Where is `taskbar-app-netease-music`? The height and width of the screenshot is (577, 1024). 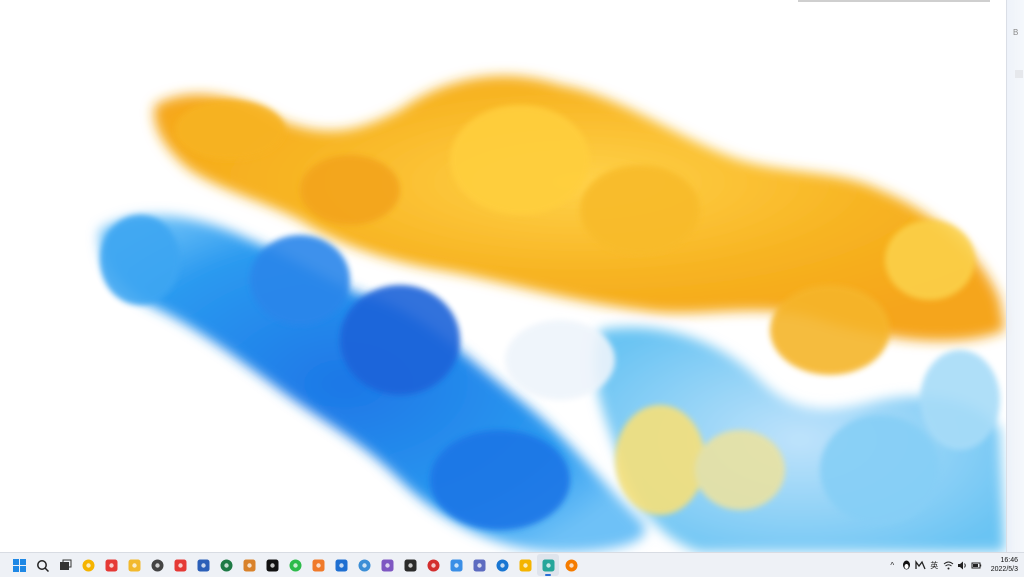 taskbar-app-netease-music is located at coordinates (433, 565).